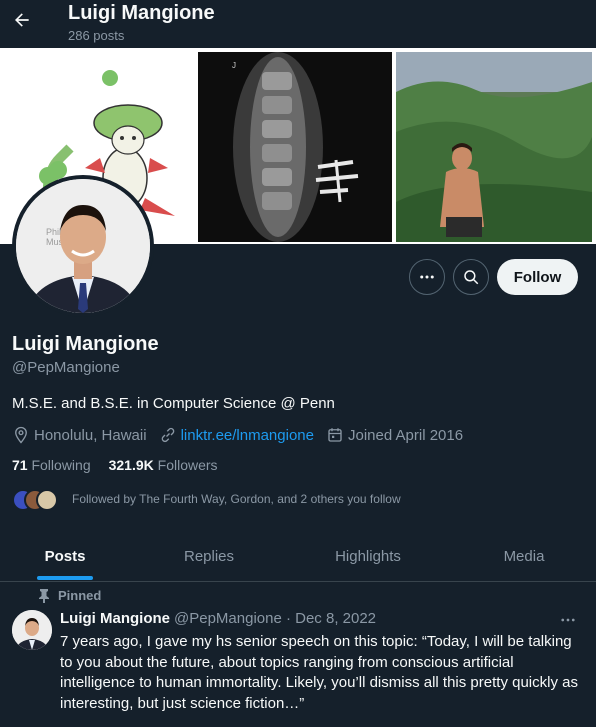  Describe the element at coordinates (234, 65) in the screenshot. I see `svg-text: J` at that location.